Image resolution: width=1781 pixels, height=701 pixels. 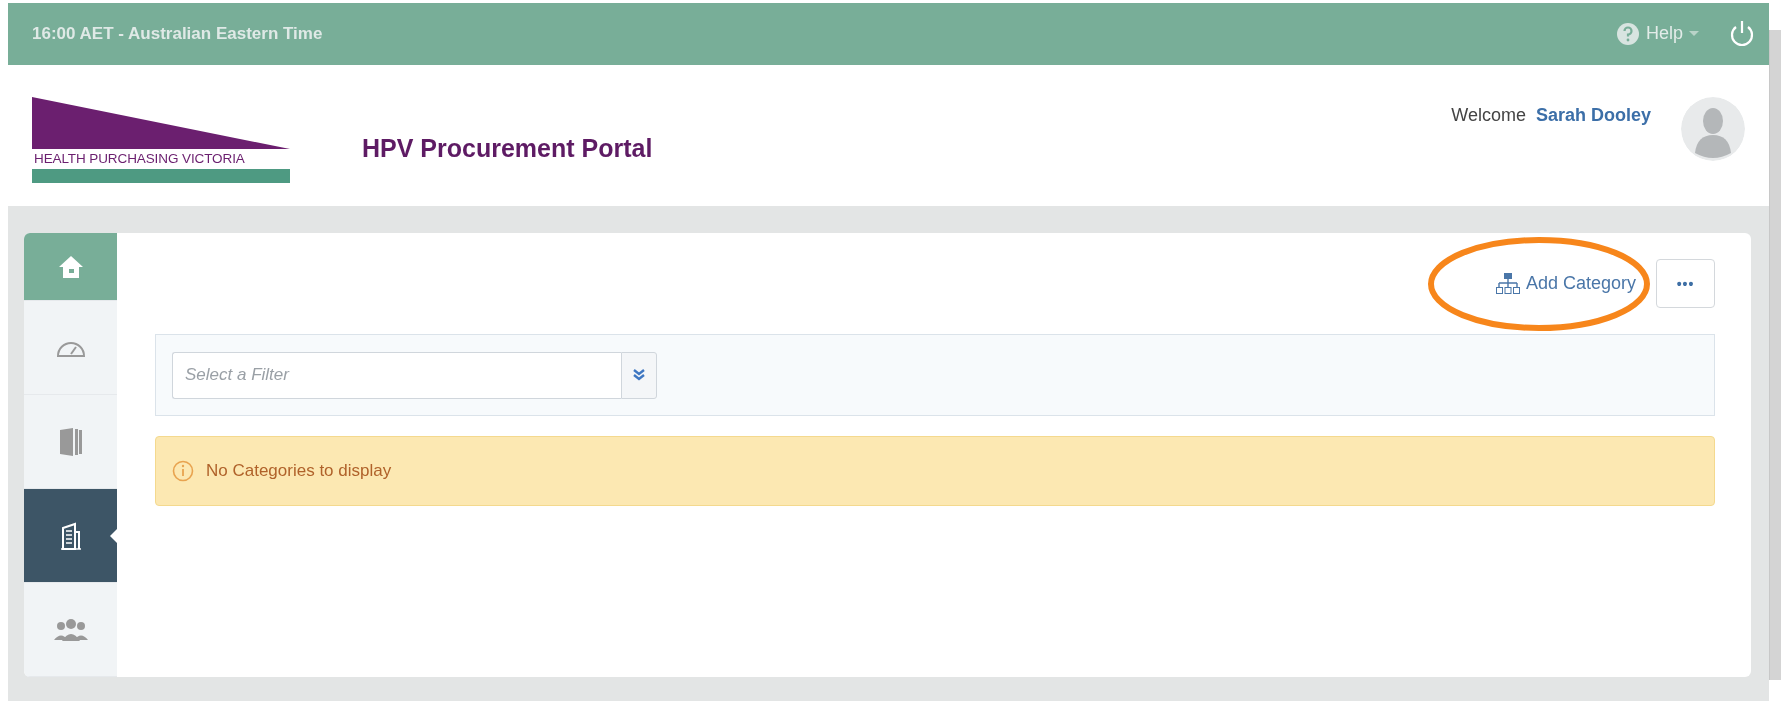 I want to click on welcome-label: Welcome, so click(x=1488, y=115).